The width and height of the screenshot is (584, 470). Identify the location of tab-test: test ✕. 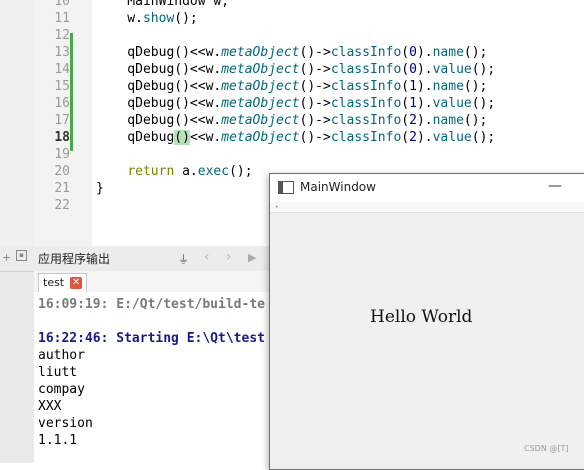
(63, 283).